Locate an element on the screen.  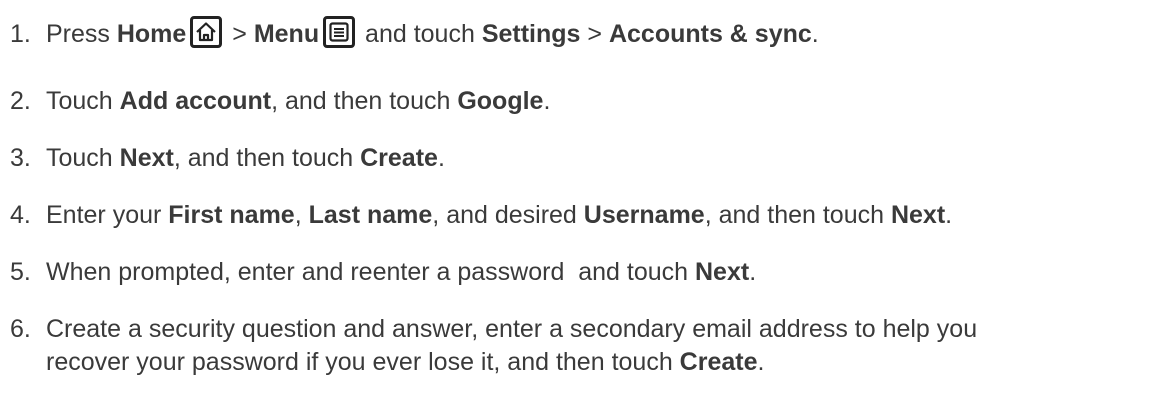
step-number: 6. is located at coordinates (20, 329).